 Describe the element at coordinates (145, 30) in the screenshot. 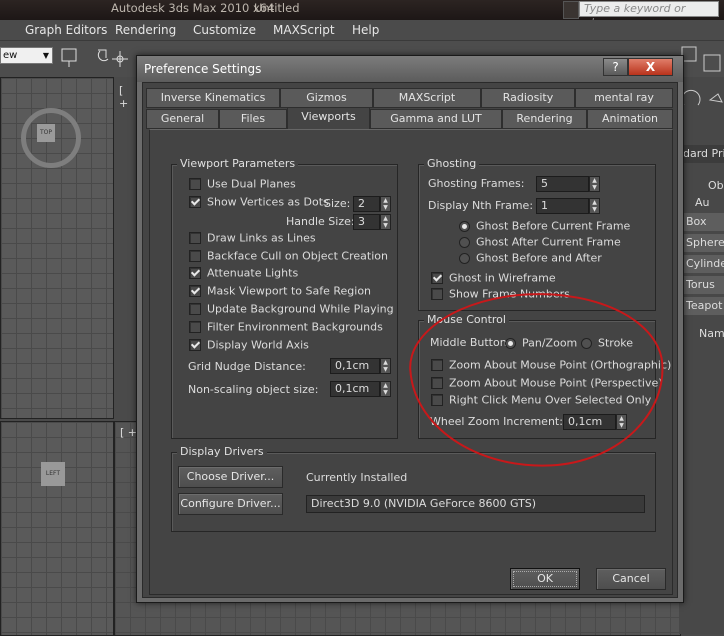

I see `menu-rendering: Rendering` at that location.